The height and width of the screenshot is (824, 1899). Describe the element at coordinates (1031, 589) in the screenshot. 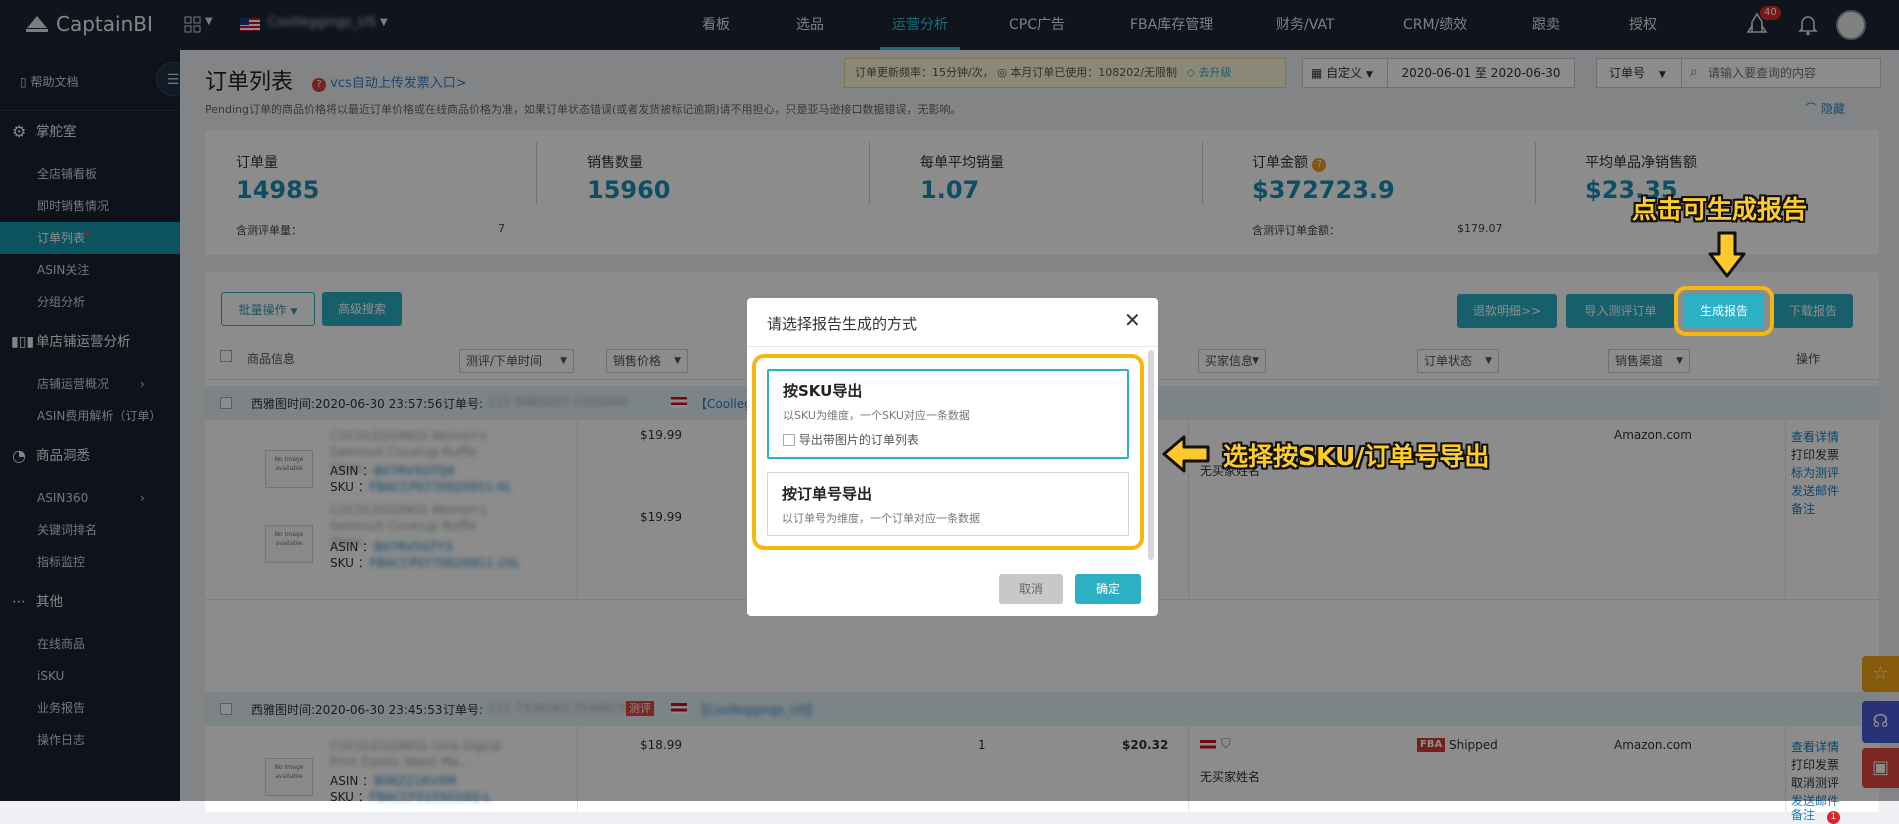

I see `cancel-button: 取消` at that location.